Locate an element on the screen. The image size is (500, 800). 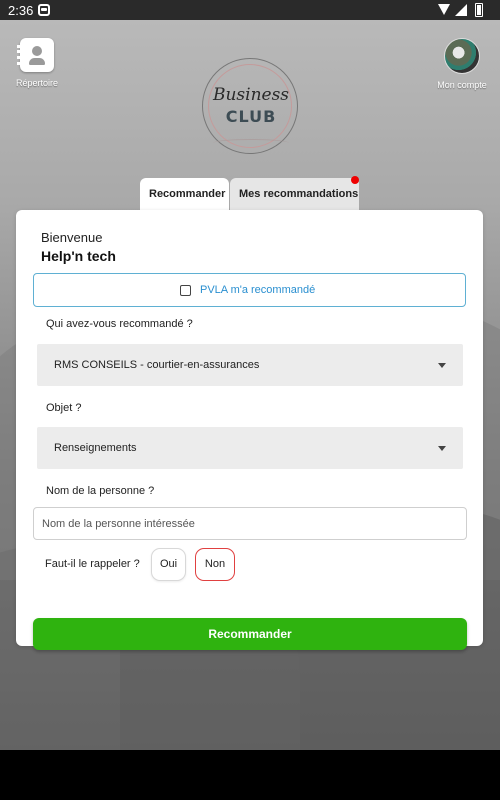
status-bar: 2:36 is located at coordinates (250, 10).